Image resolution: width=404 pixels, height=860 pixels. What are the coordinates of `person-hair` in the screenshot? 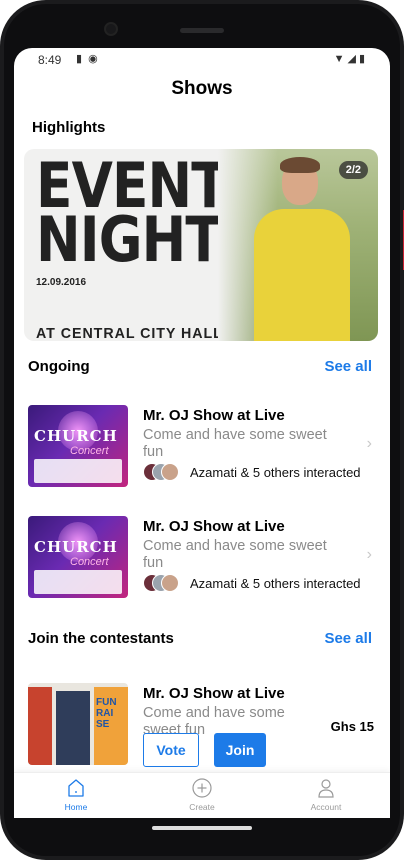 It's located at (300, 165).